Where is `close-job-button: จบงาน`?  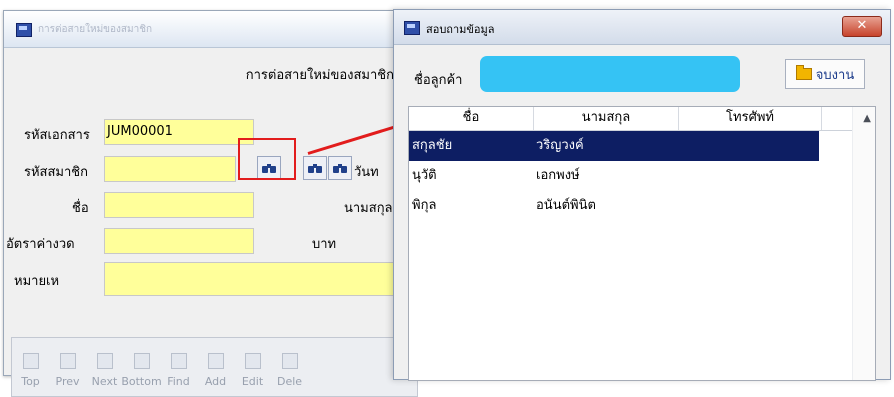 close-job-button: จบงาน is located at coordinates (825, 74).